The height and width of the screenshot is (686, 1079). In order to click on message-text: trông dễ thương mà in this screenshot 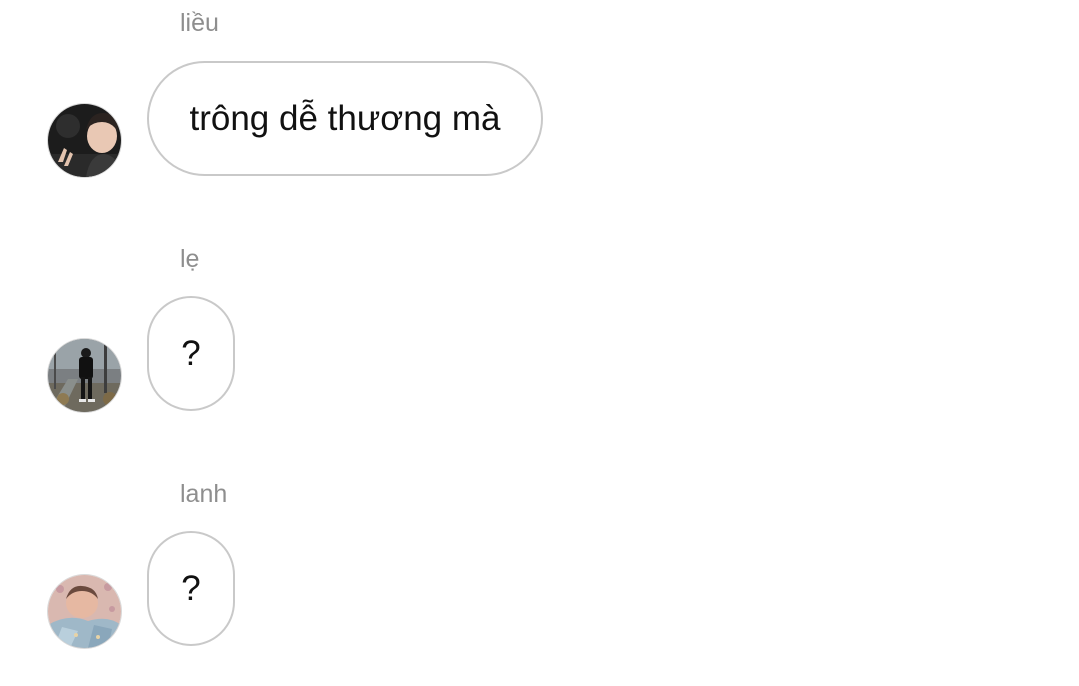, I will do `click(345, 118)`.